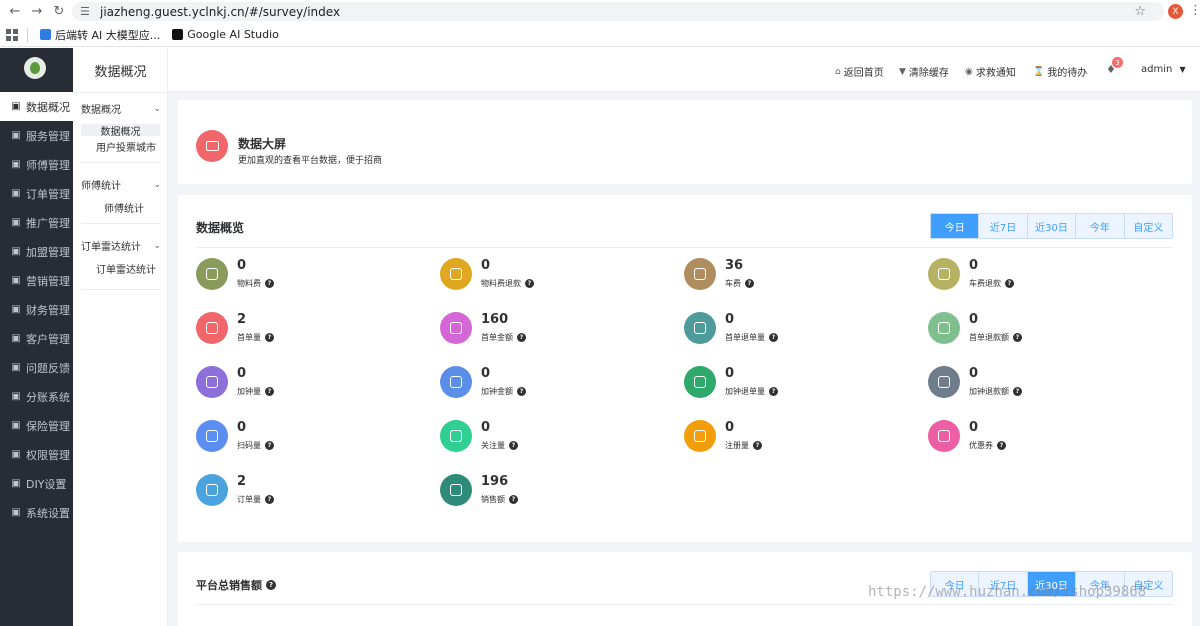  Describe the element at coordinates (36, 396) in the screenshot. I see `sidebar-item: ▣ 分账系统` at that location.